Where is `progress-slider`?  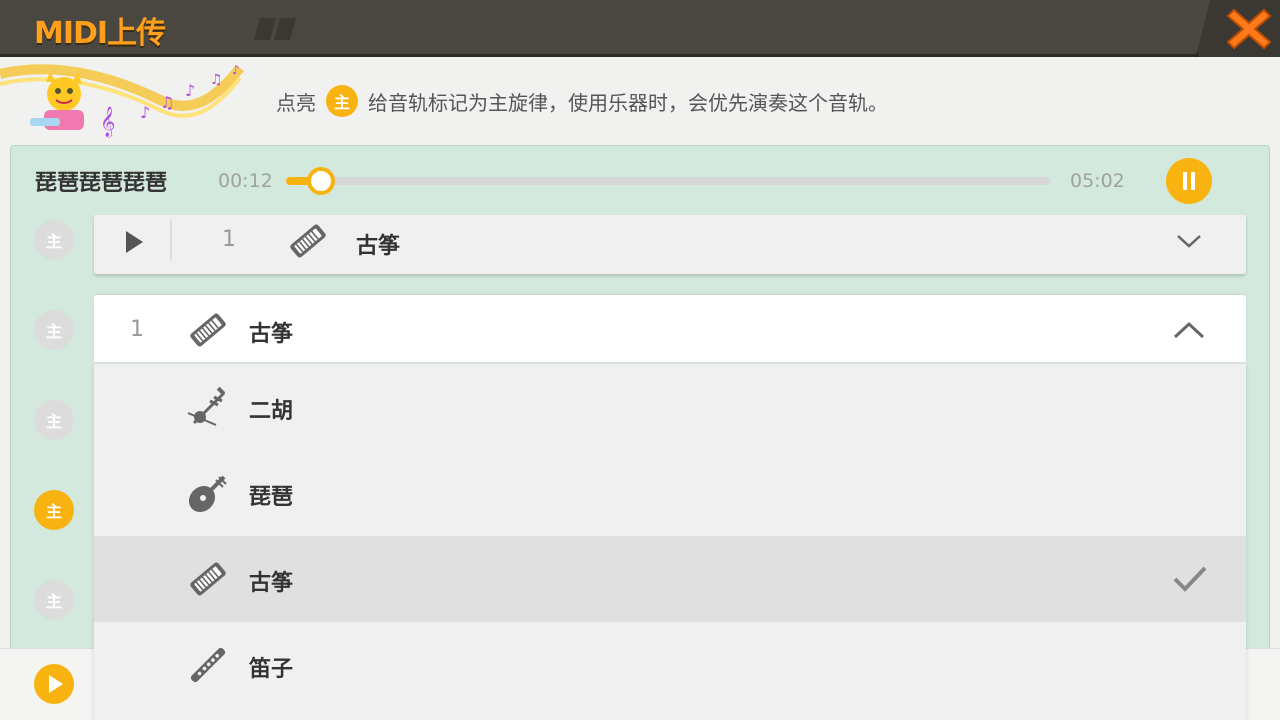 progress-slider is located at coordinates (668, 181).